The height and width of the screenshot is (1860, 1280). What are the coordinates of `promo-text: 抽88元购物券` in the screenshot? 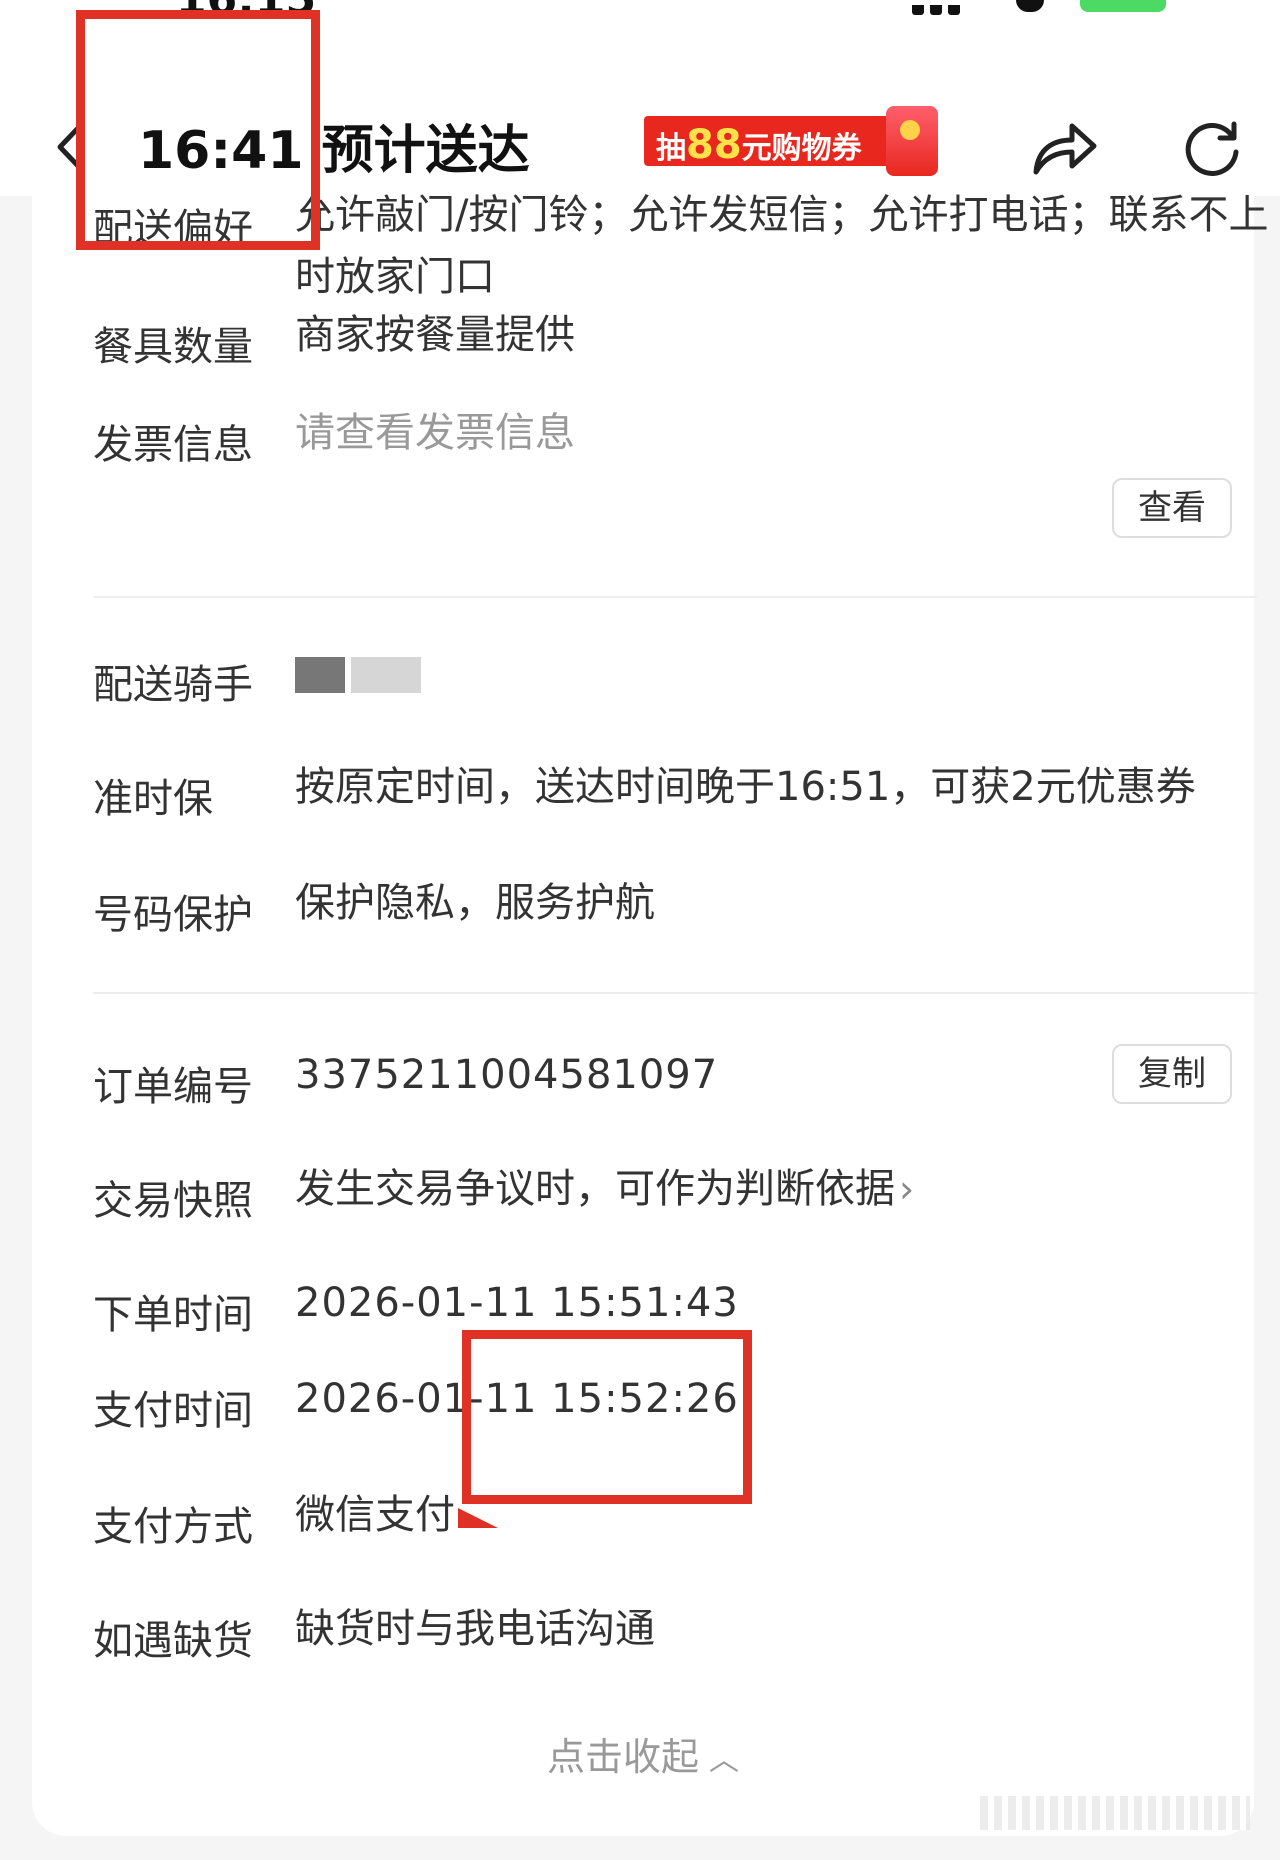 It's located at (759, 145).